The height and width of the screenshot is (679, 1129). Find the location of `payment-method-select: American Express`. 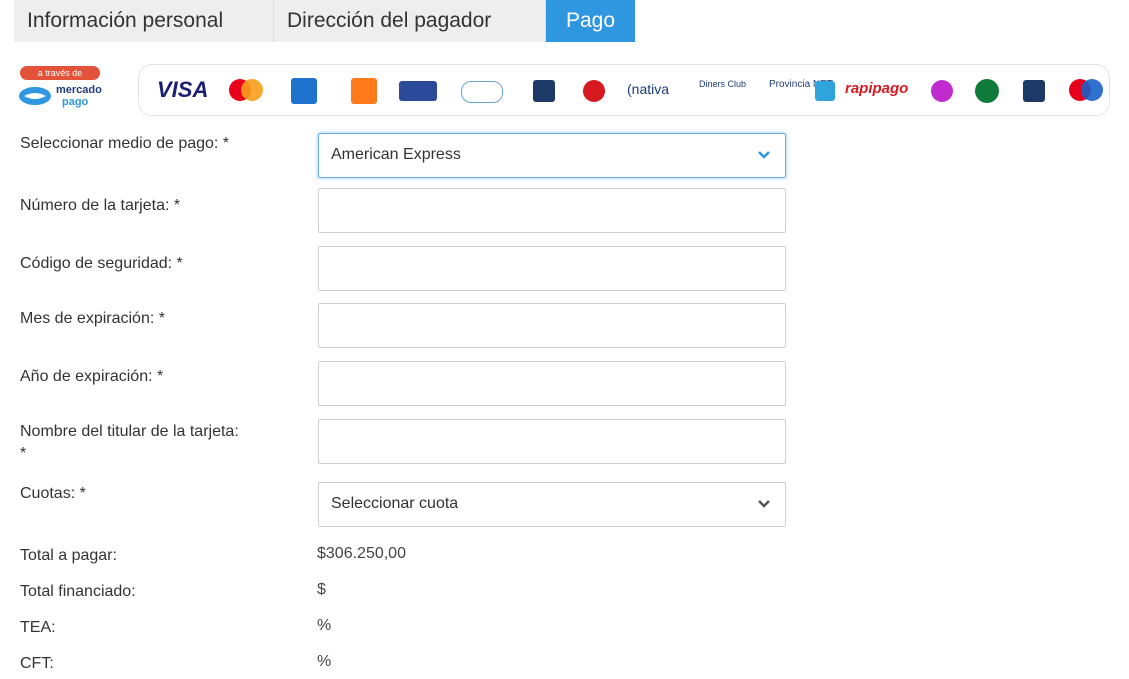

payment-method-select: American Express is located at coordinates (552, 155).